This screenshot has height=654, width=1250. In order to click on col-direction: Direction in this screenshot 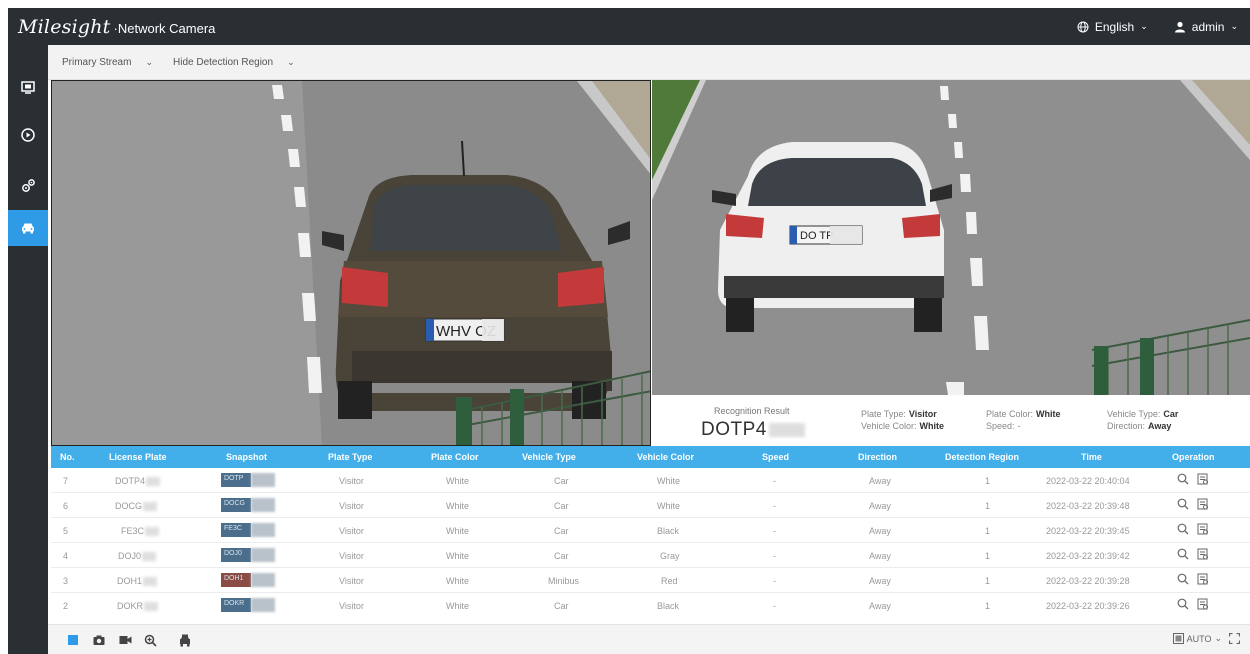, I will do `click(878, 457)`.